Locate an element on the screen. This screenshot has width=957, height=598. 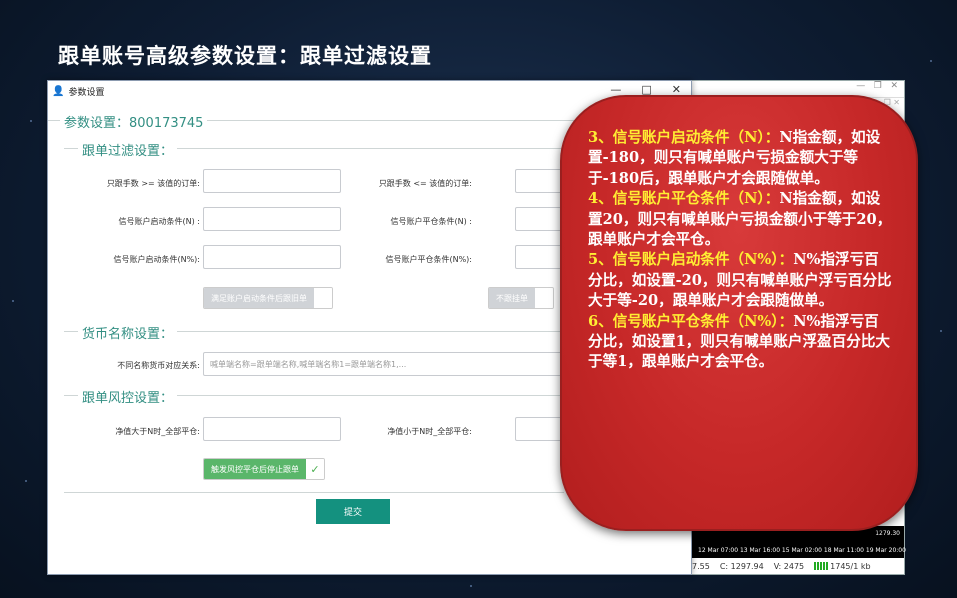
min-lots-label: 只跟手数 >= 该值的订单: is located at coordinates (153, 183).